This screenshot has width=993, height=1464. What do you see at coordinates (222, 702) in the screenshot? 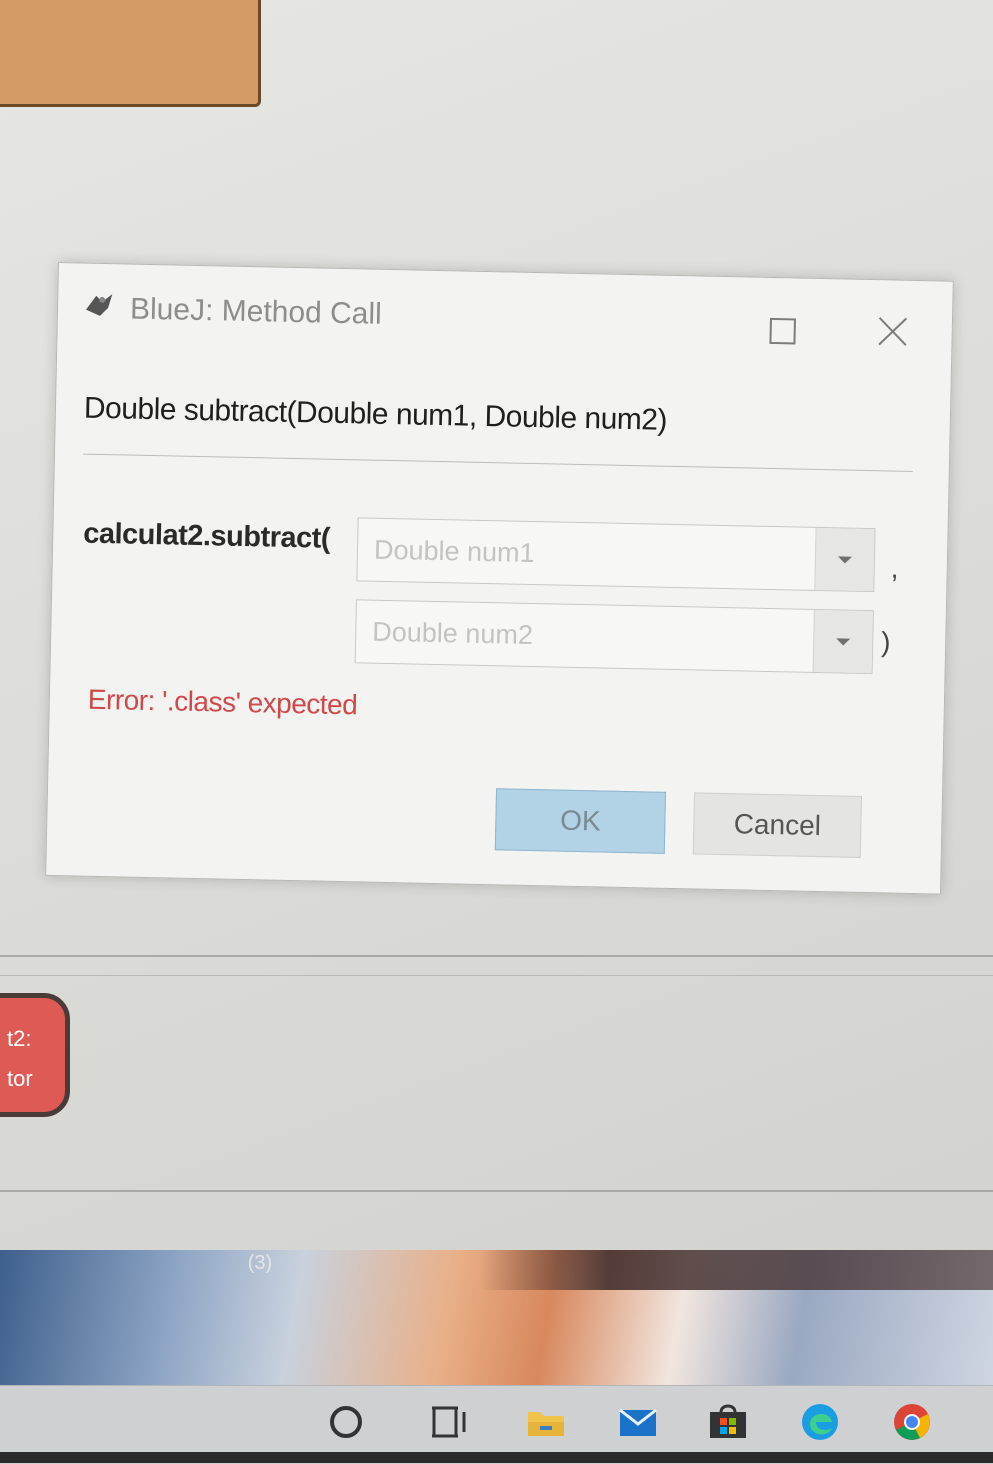
I see `error-message: Error: '.class' expected` at bounding box center [222, 702].